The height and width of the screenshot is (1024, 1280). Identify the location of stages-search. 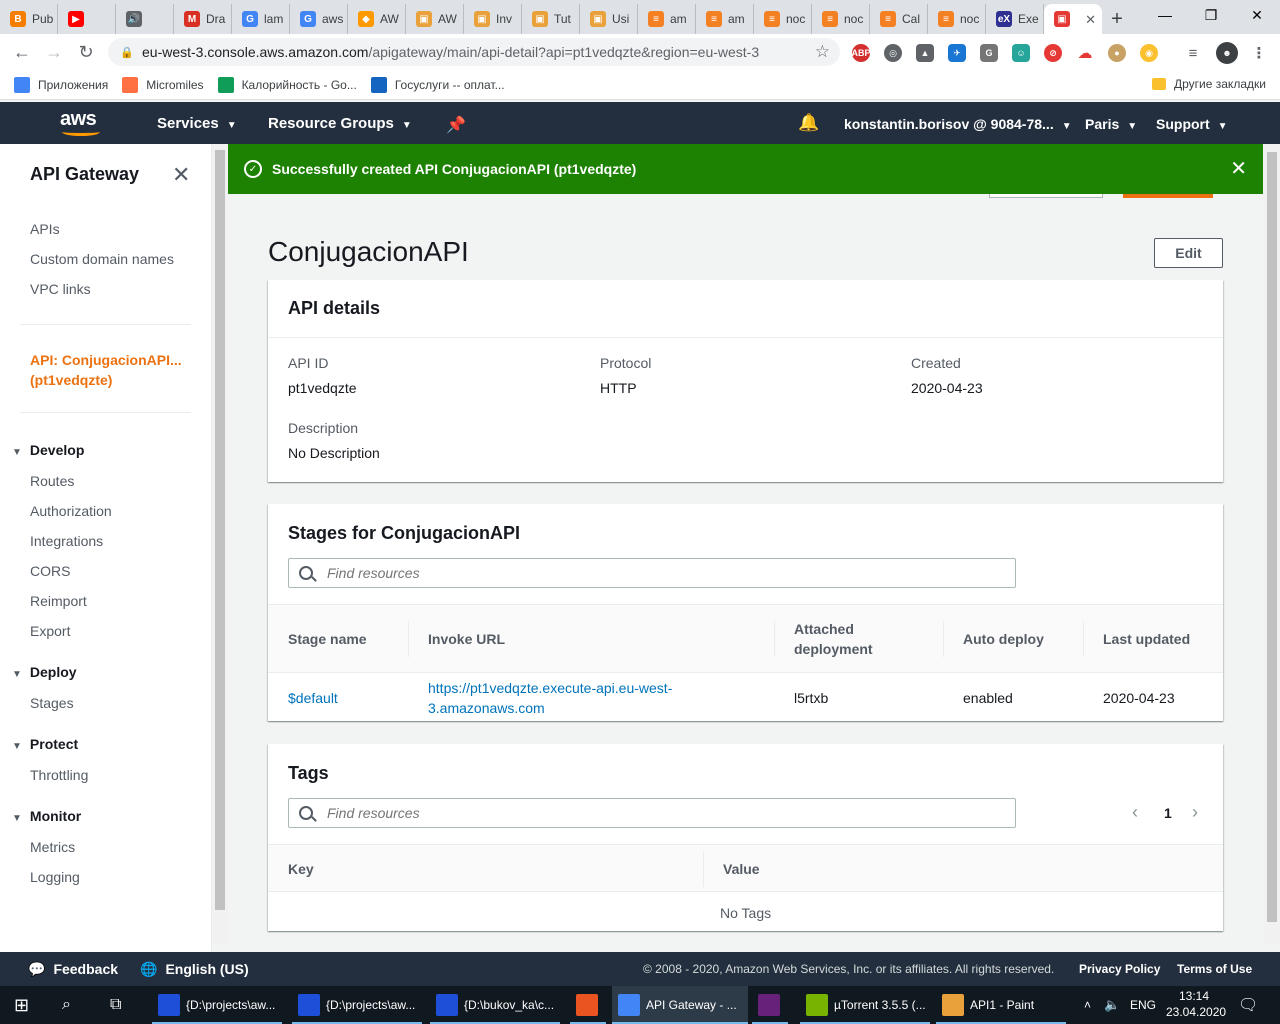
(652, 573).